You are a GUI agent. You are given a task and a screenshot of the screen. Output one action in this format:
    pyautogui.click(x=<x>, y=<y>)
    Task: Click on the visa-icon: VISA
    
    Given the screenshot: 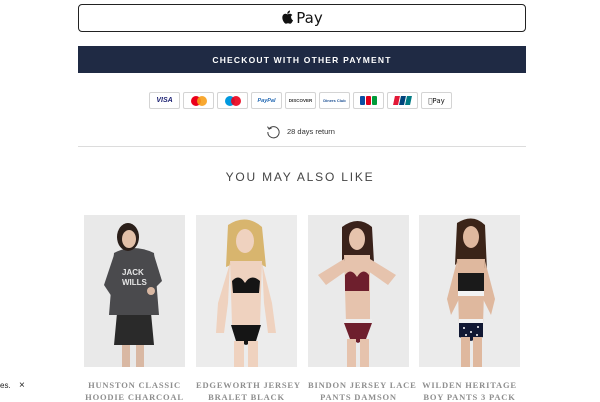 What is the action you would take?
    pyautogui.click(x=164, y=100)
    